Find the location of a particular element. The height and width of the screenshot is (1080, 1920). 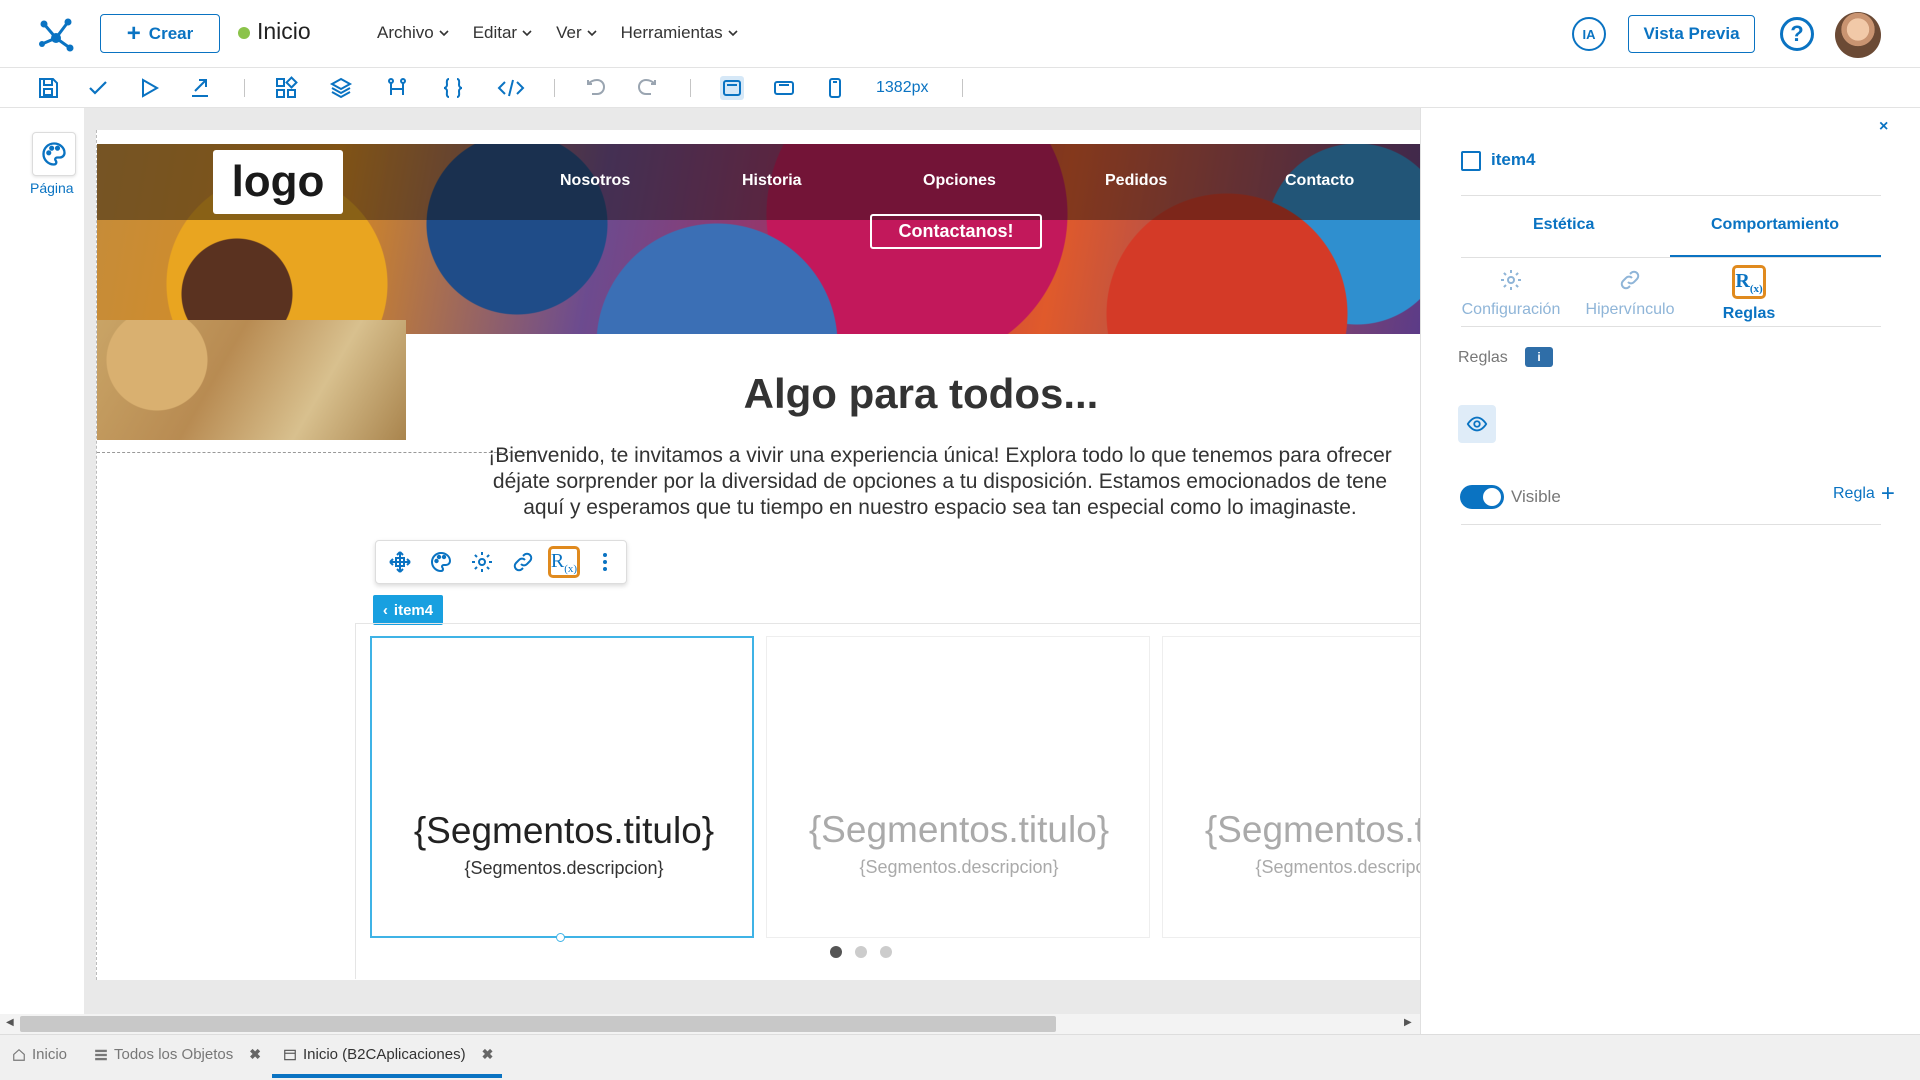

ia-button: IA is located at coordinates (1589, 34).